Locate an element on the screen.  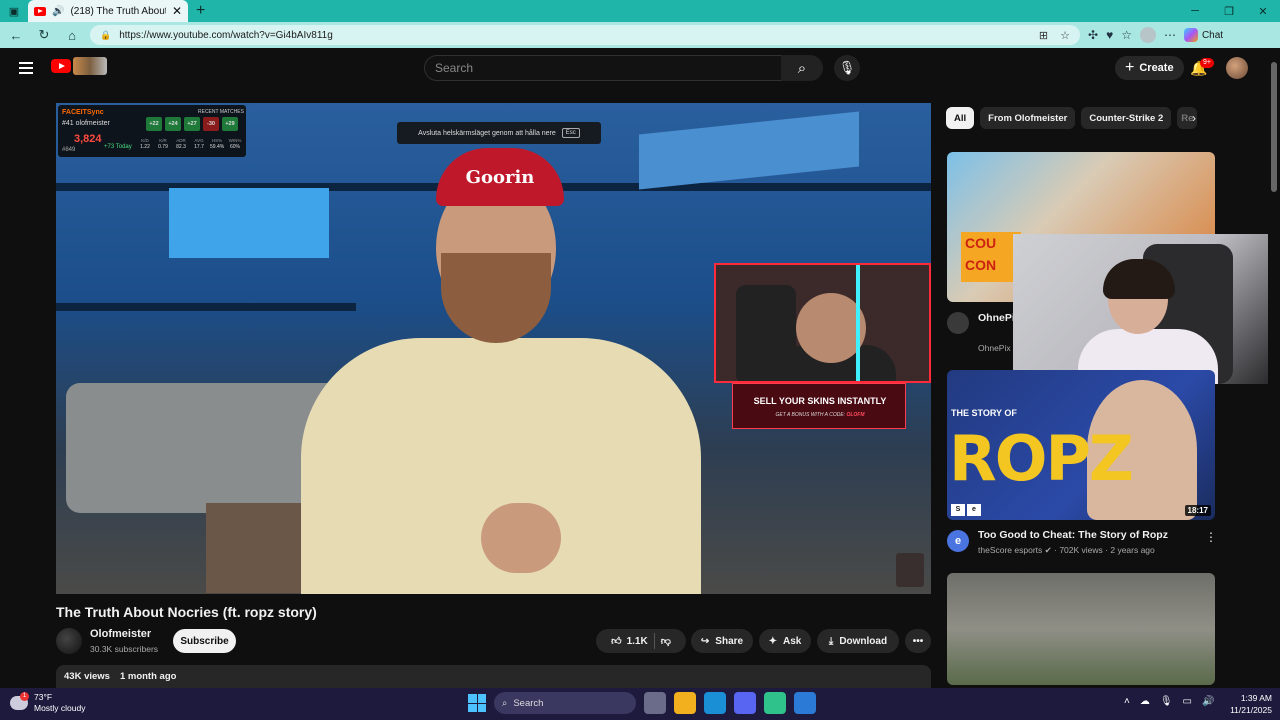
taskbar-apps: ⌕ Search is located at coordinates (642, 703).